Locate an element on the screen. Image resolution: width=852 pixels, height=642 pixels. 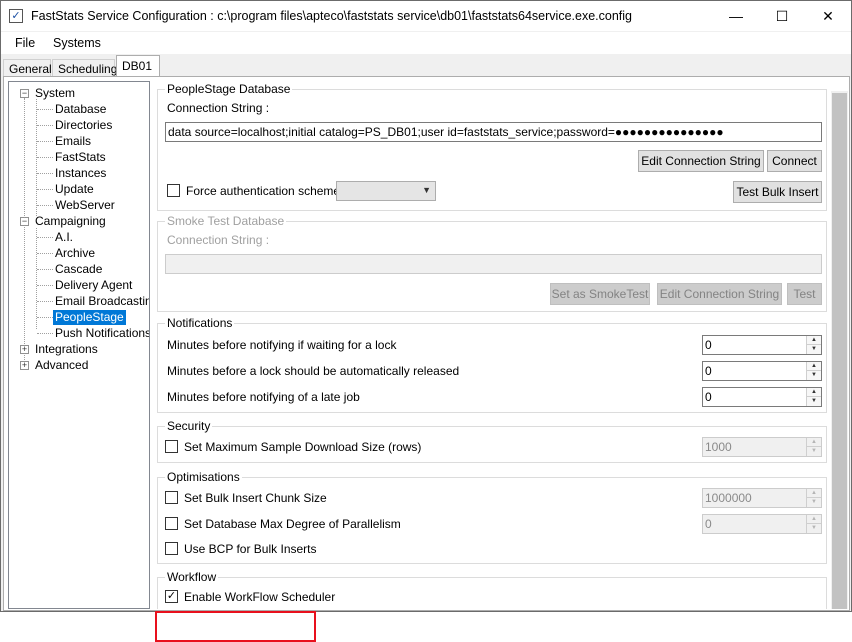
tree-node-emails: Emails is located at coordinates (73, 141).